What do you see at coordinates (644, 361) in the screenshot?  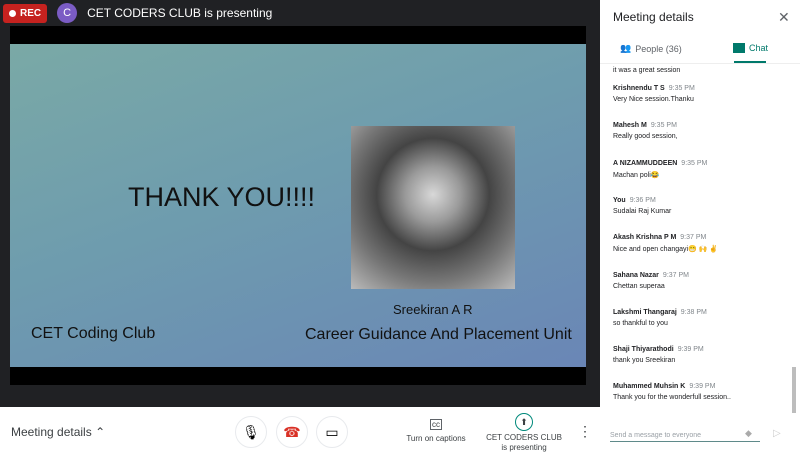 I see `message-text: thank you Sreekiran` at bounding box center [644, 361].